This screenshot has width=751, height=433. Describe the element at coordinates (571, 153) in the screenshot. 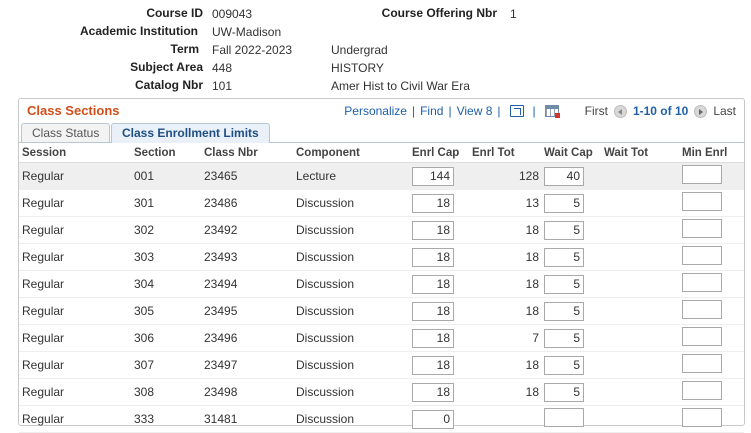

I see `col-wait-cap: Wait Cap` at that location.